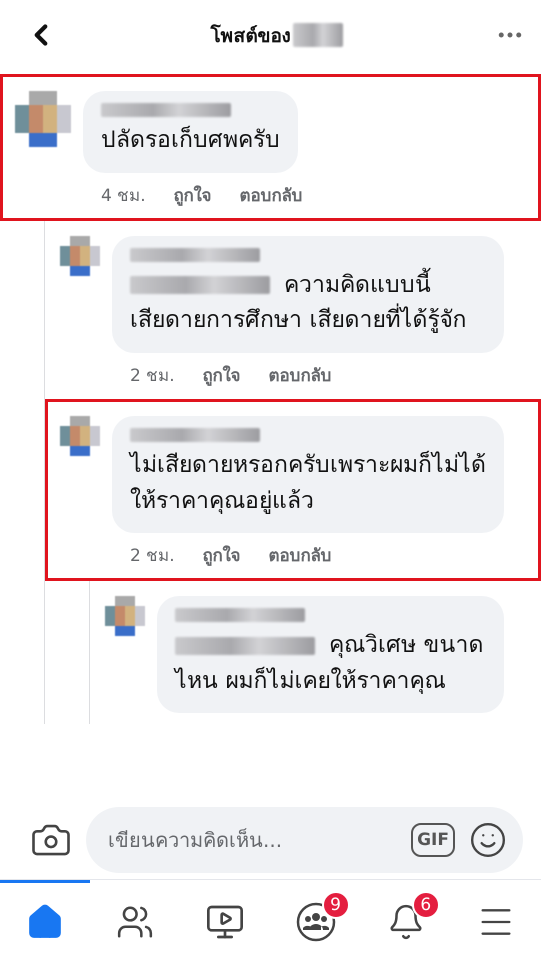 Image resolution: width=541 pixels, height=960 pixels. Describe the element at coordinates (433, 839) in the screenshot. I see `gif-button: GIF` at that location.